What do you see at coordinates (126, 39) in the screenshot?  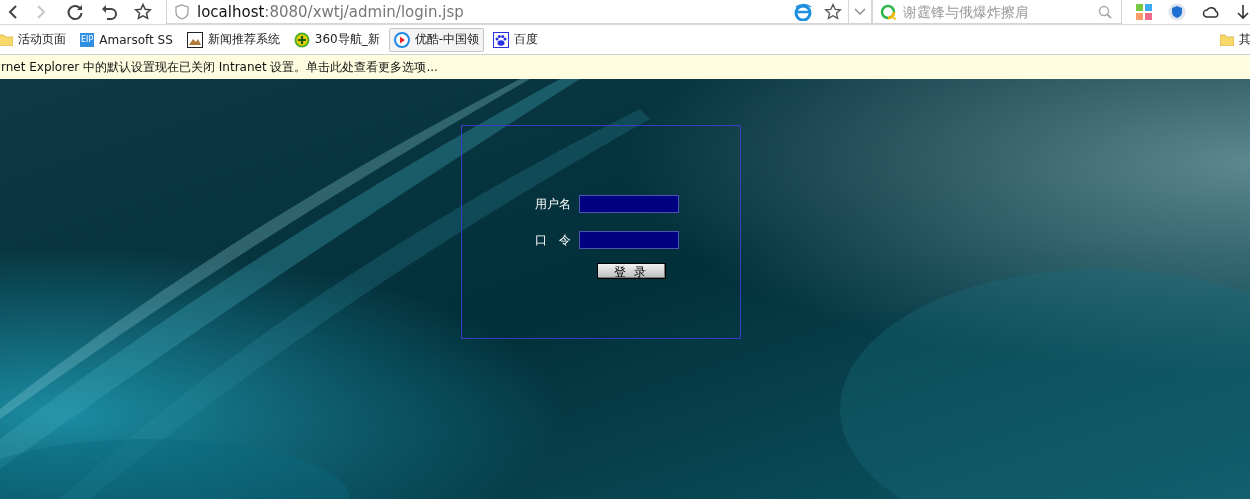 I see `bookmark-item: EIP Amarsoft SS` at bounding box center [126, 39].